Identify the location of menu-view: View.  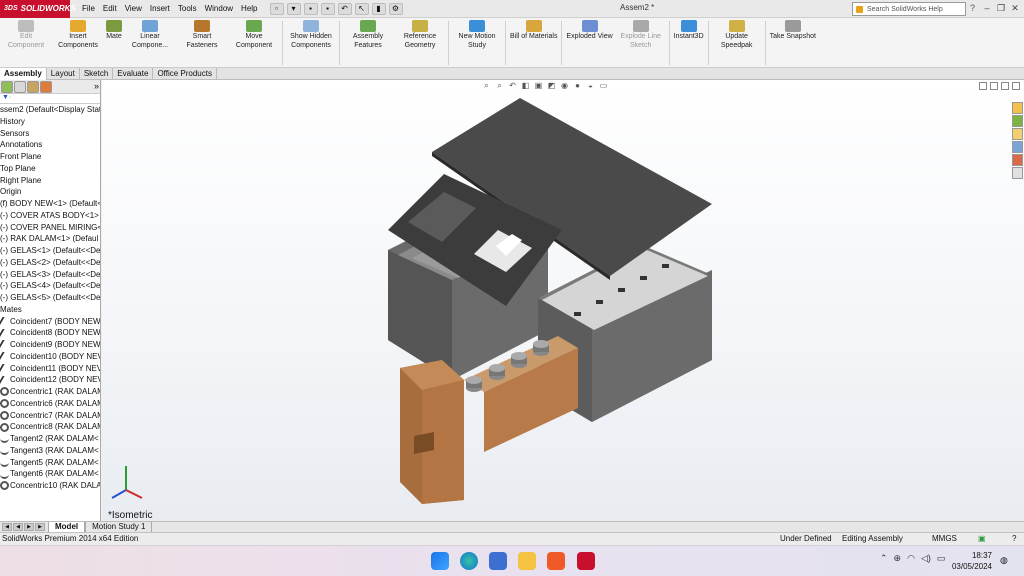
(133, 8).